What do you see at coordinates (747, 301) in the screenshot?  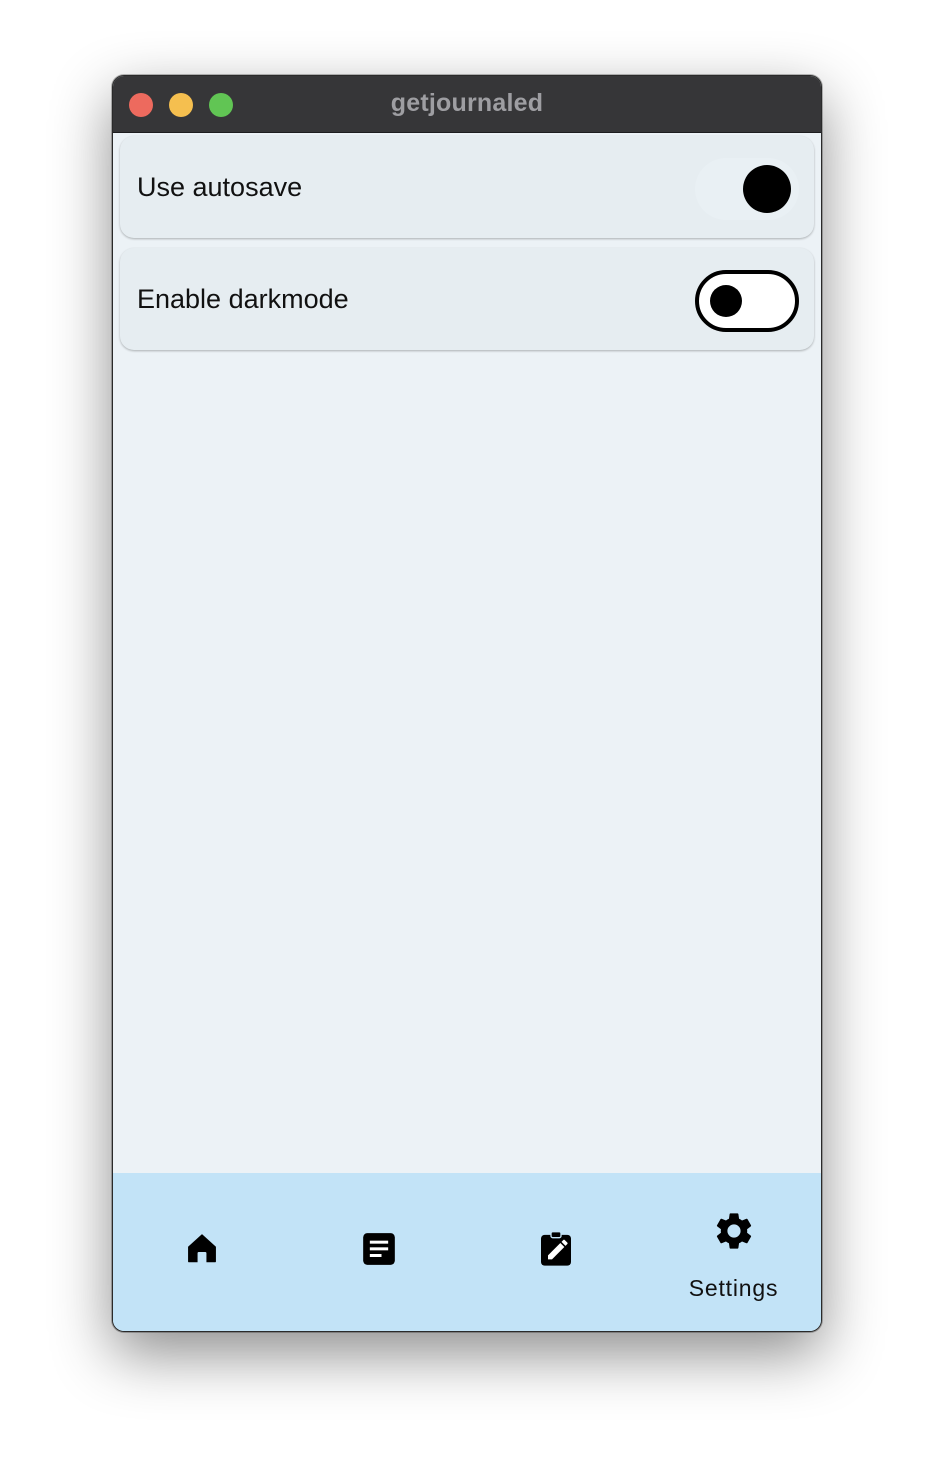 I see `darkmode-toggle` at bounding box center [747, 301].